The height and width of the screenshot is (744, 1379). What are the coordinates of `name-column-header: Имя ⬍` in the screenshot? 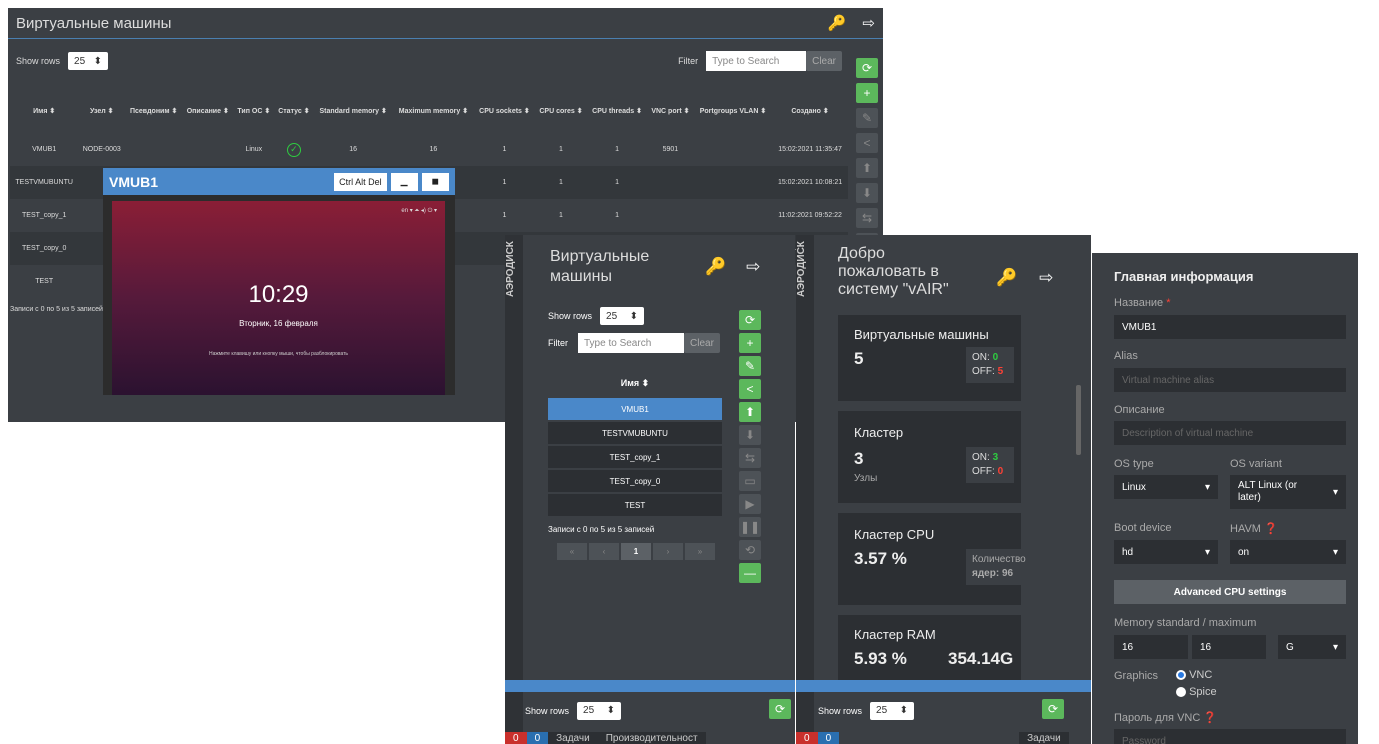 It's located at (635, 383).